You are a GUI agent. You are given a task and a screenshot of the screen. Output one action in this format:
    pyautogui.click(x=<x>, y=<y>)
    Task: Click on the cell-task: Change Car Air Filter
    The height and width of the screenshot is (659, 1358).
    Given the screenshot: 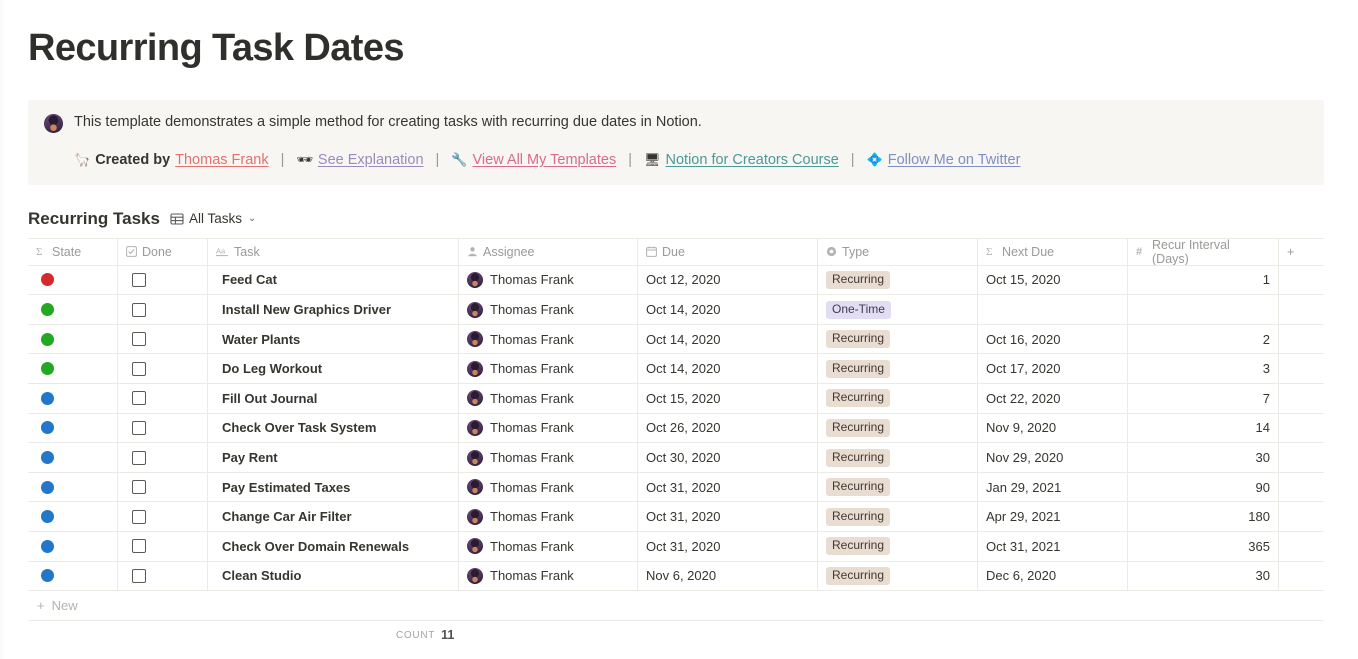 What is the action you would take?
    pyautogui.click(x=333, y=517)
    